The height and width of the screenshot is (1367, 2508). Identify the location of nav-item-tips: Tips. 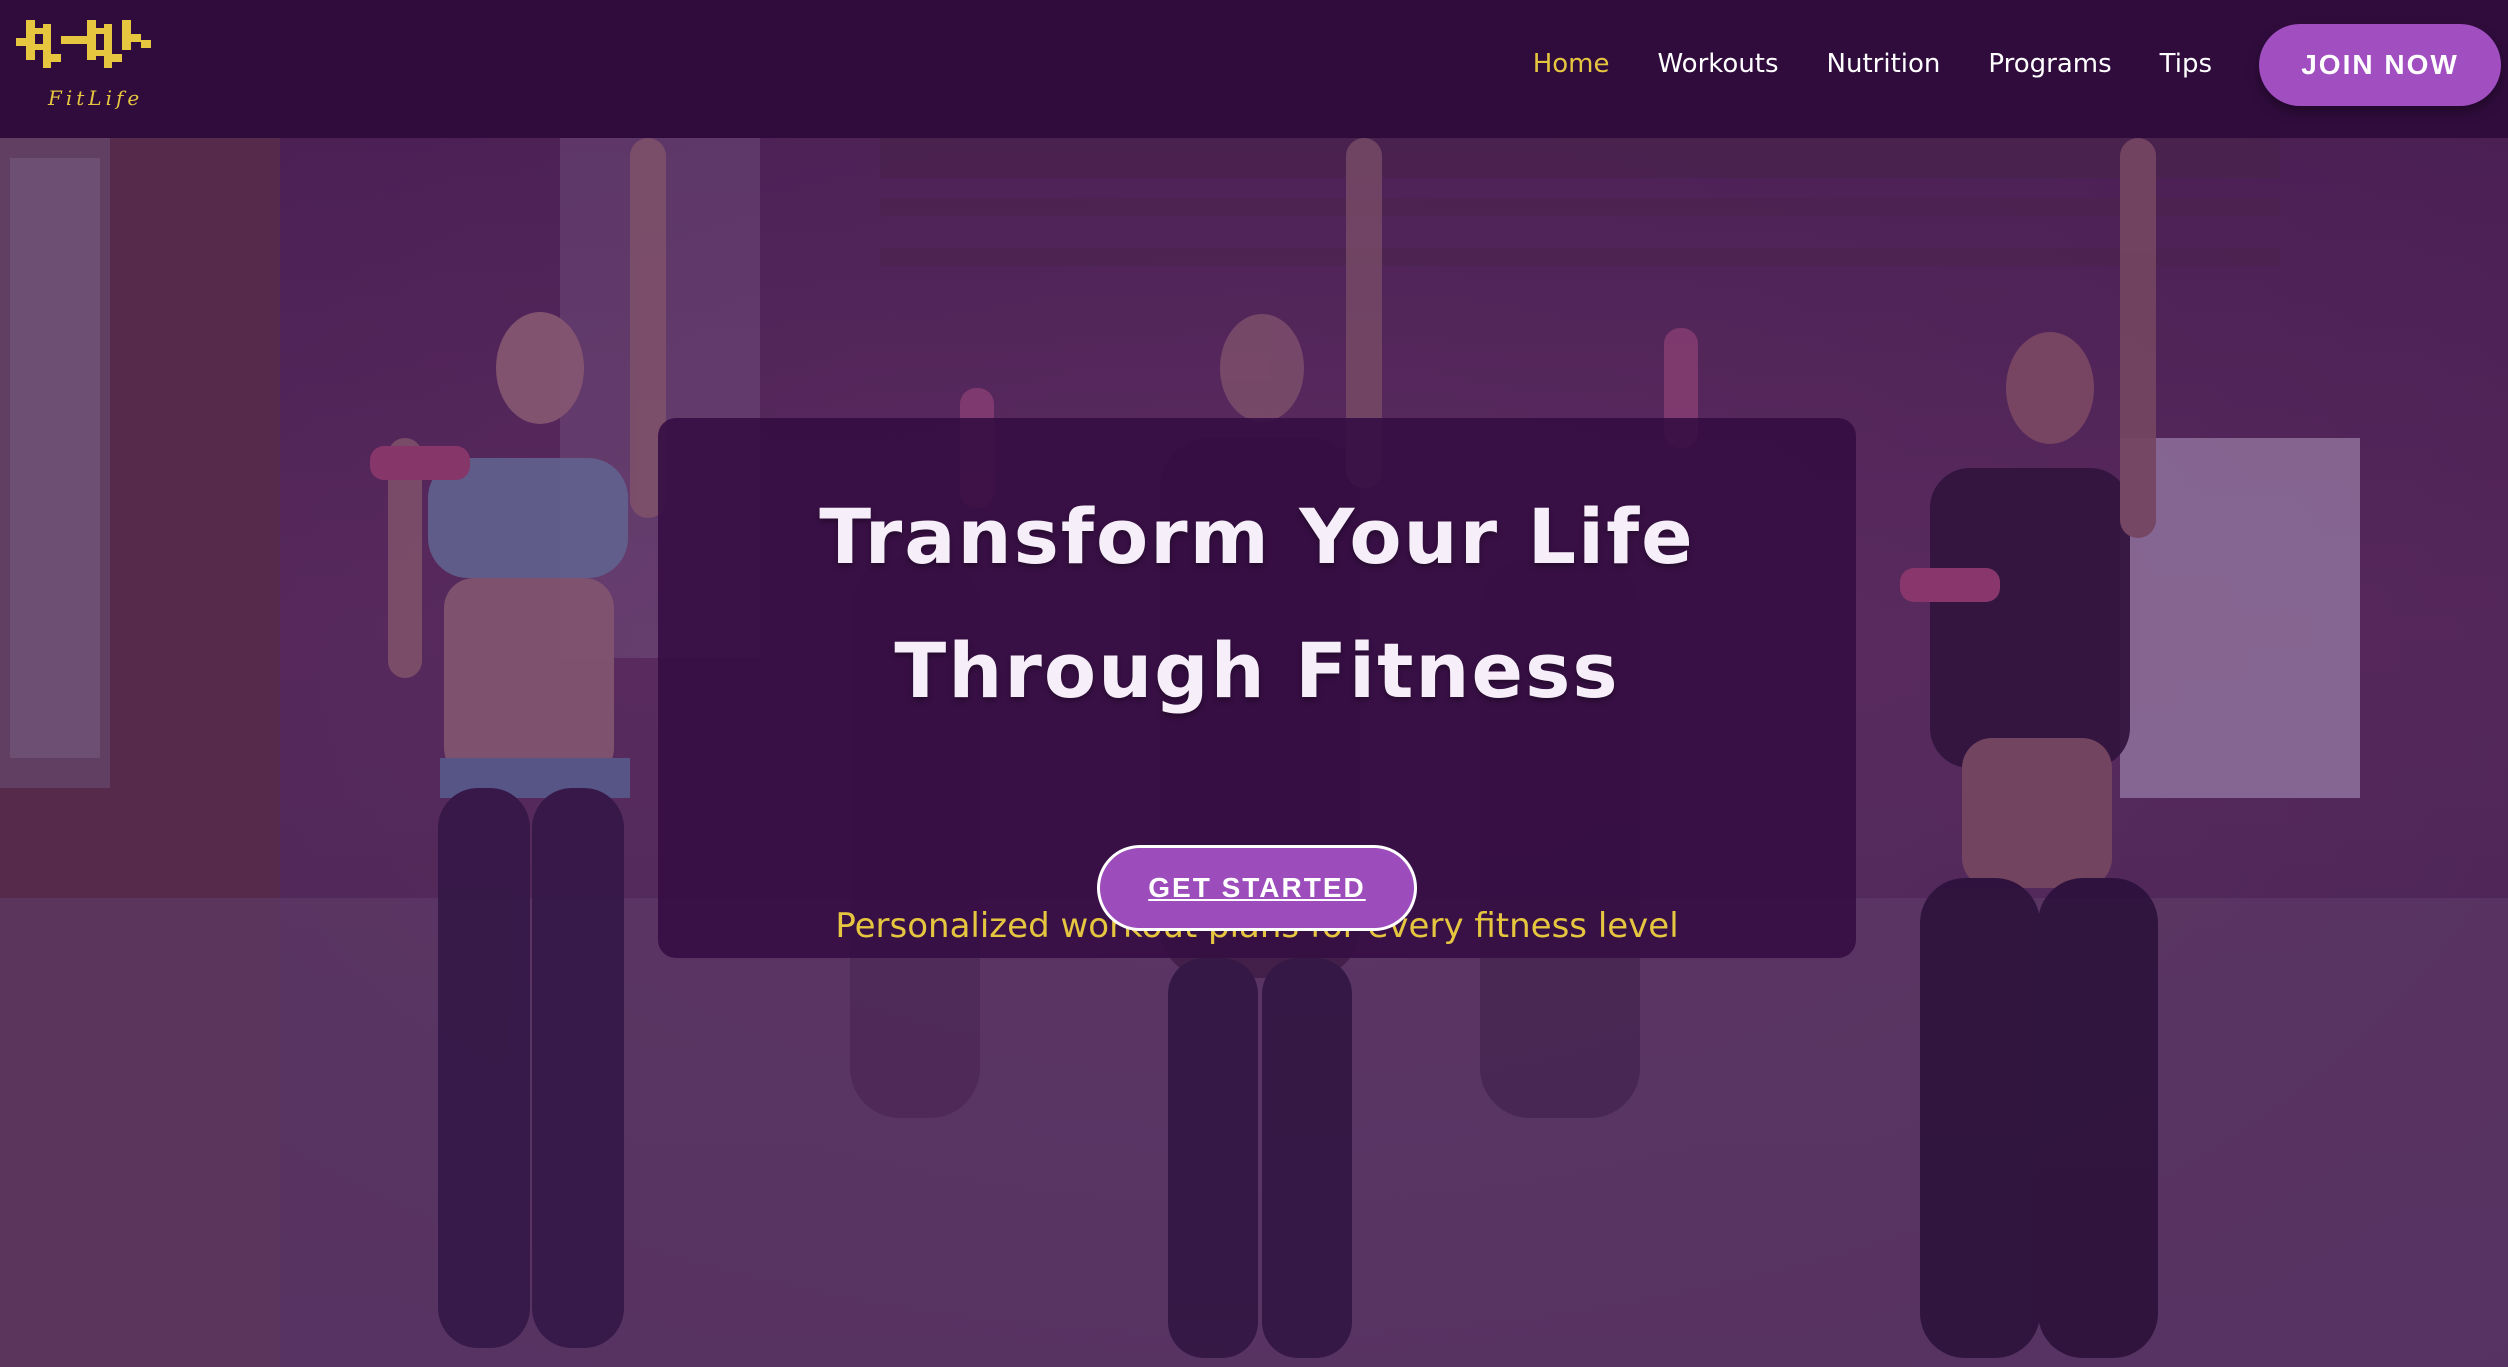
(2186, 64).